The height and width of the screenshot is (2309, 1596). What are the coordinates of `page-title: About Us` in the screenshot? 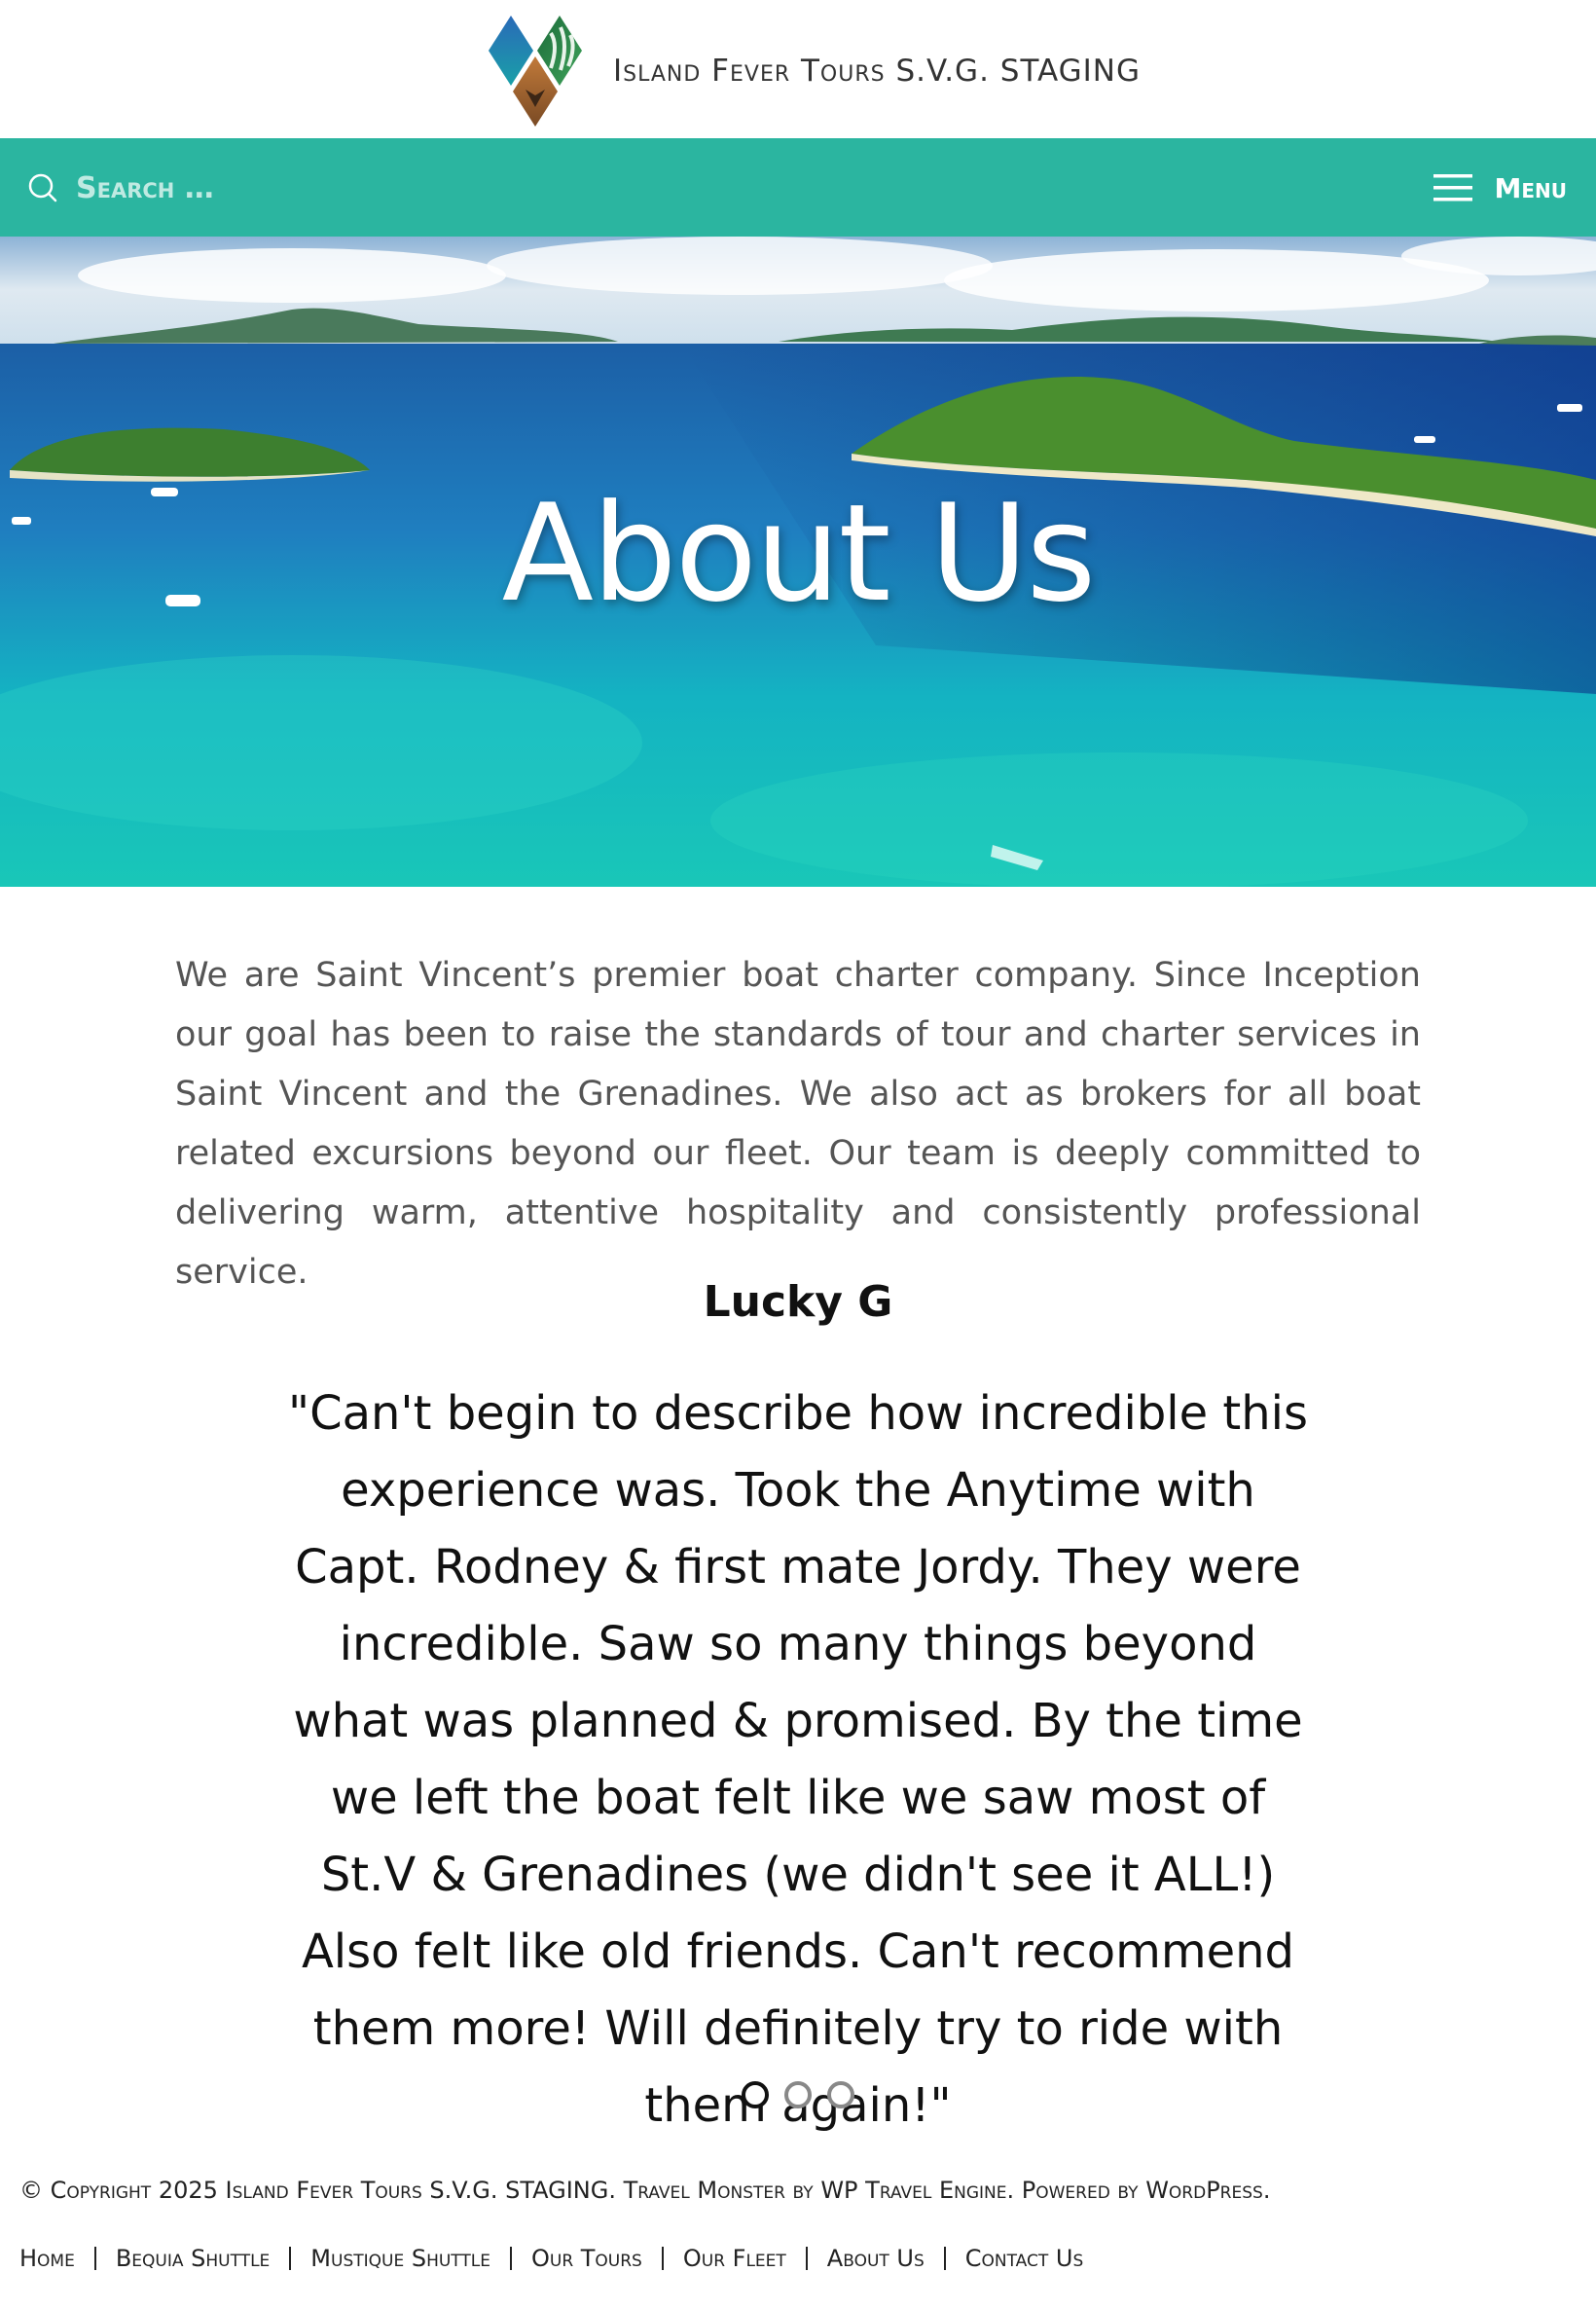 It's located at (799, 553).